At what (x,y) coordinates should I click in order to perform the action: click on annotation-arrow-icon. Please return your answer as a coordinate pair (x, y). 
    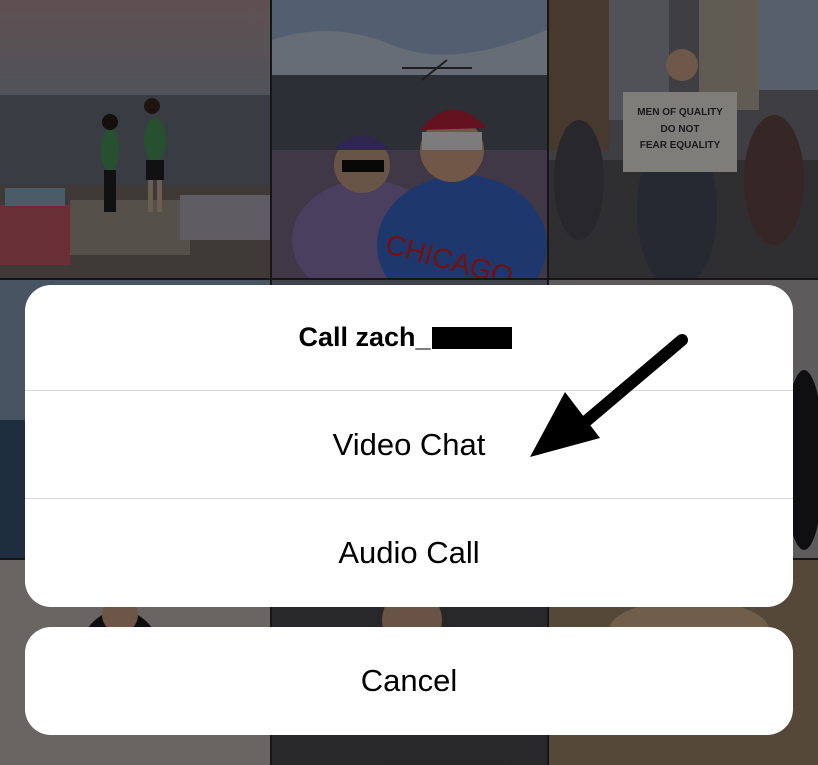
    Looking at the image, I should click on (609, 395).